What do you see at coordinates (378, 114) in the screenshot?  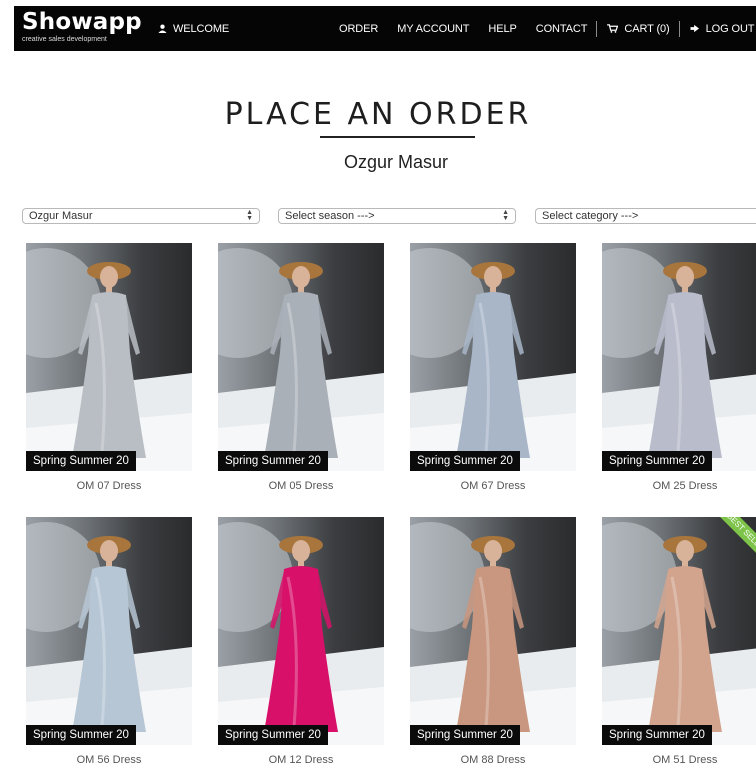 I see `page-title: PLACE AN ORDER` at bounding box center [378, 114].